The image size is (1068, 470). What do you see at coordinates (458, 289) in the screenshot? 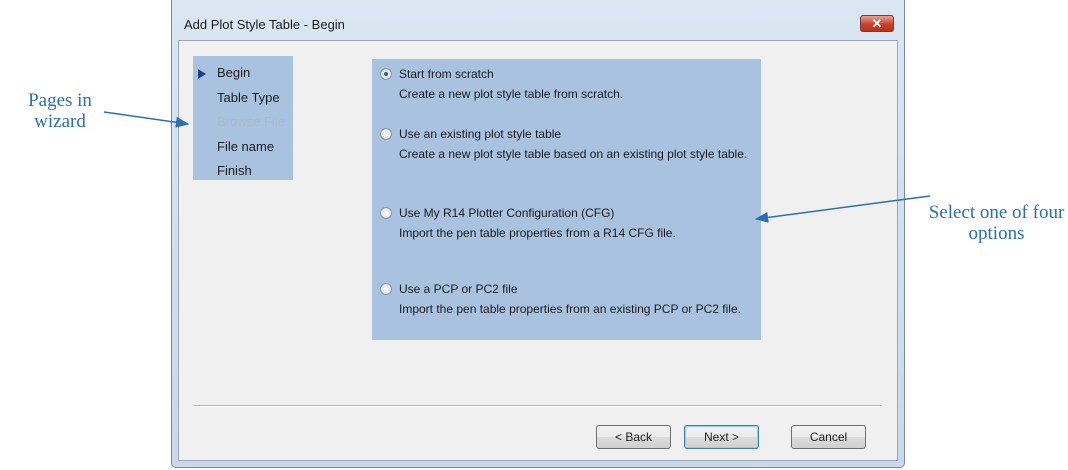
I see `option-label: Use a PCP or PC2 file` at bounding box center [458, 289].